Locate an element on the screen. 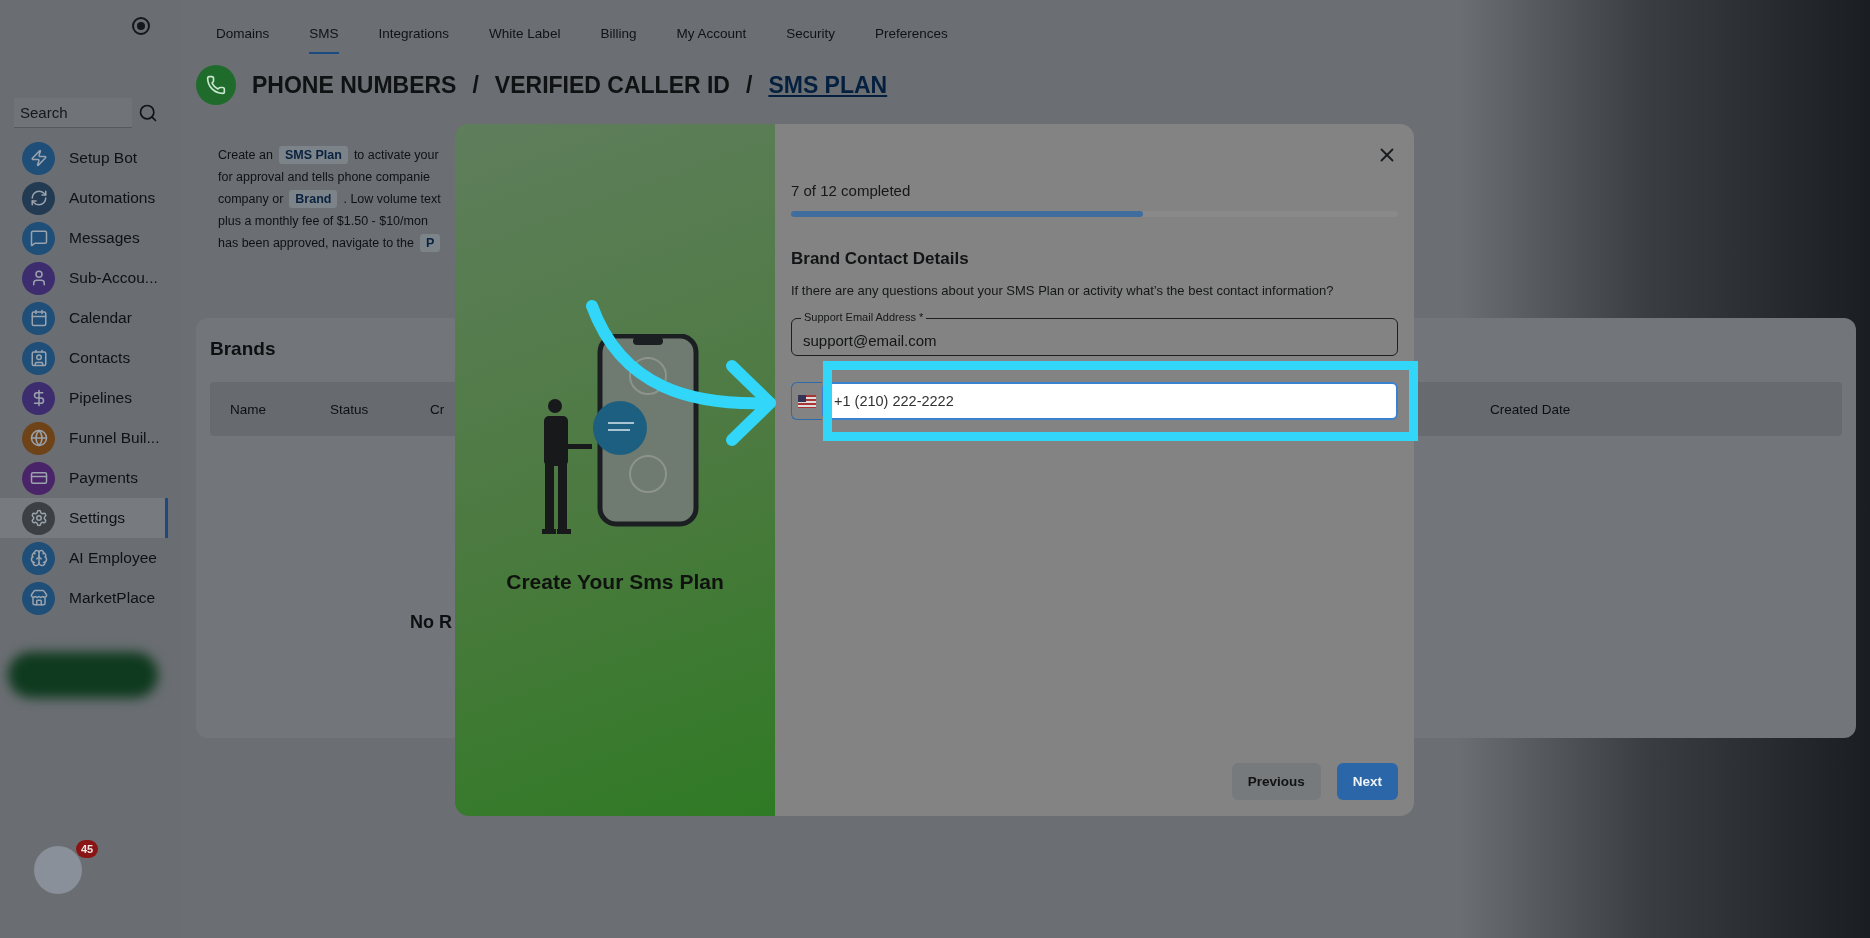  tab: SMS is located at coordinates (324, 40).